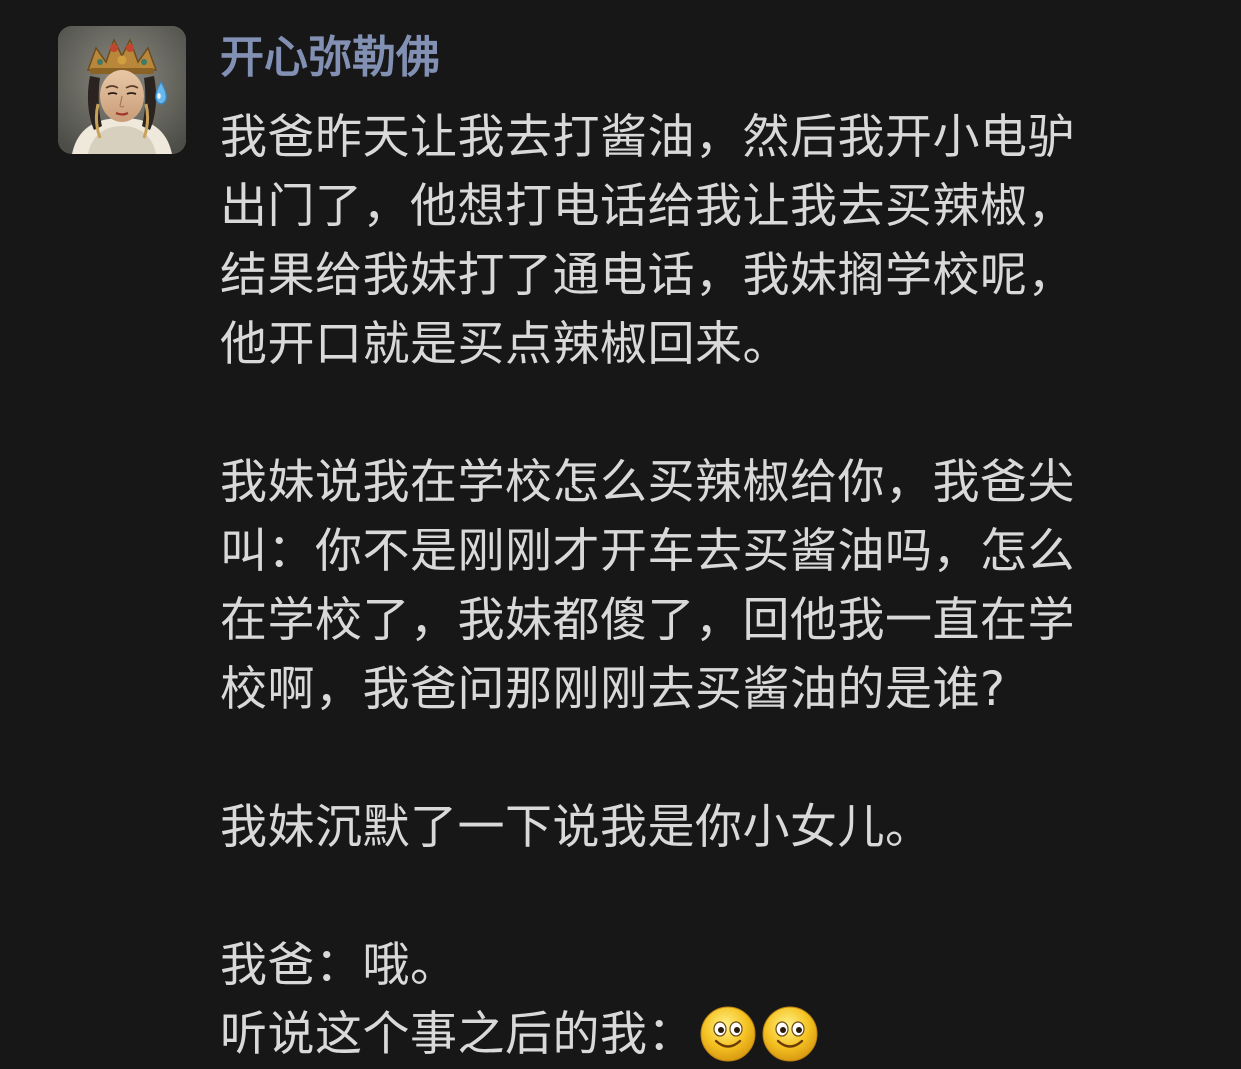 This screenshot has height=1069, width=1241. I want to click on text-line: 我妹说我在学校怎么买辣椒给你，我爸尖, so click(647, 482).